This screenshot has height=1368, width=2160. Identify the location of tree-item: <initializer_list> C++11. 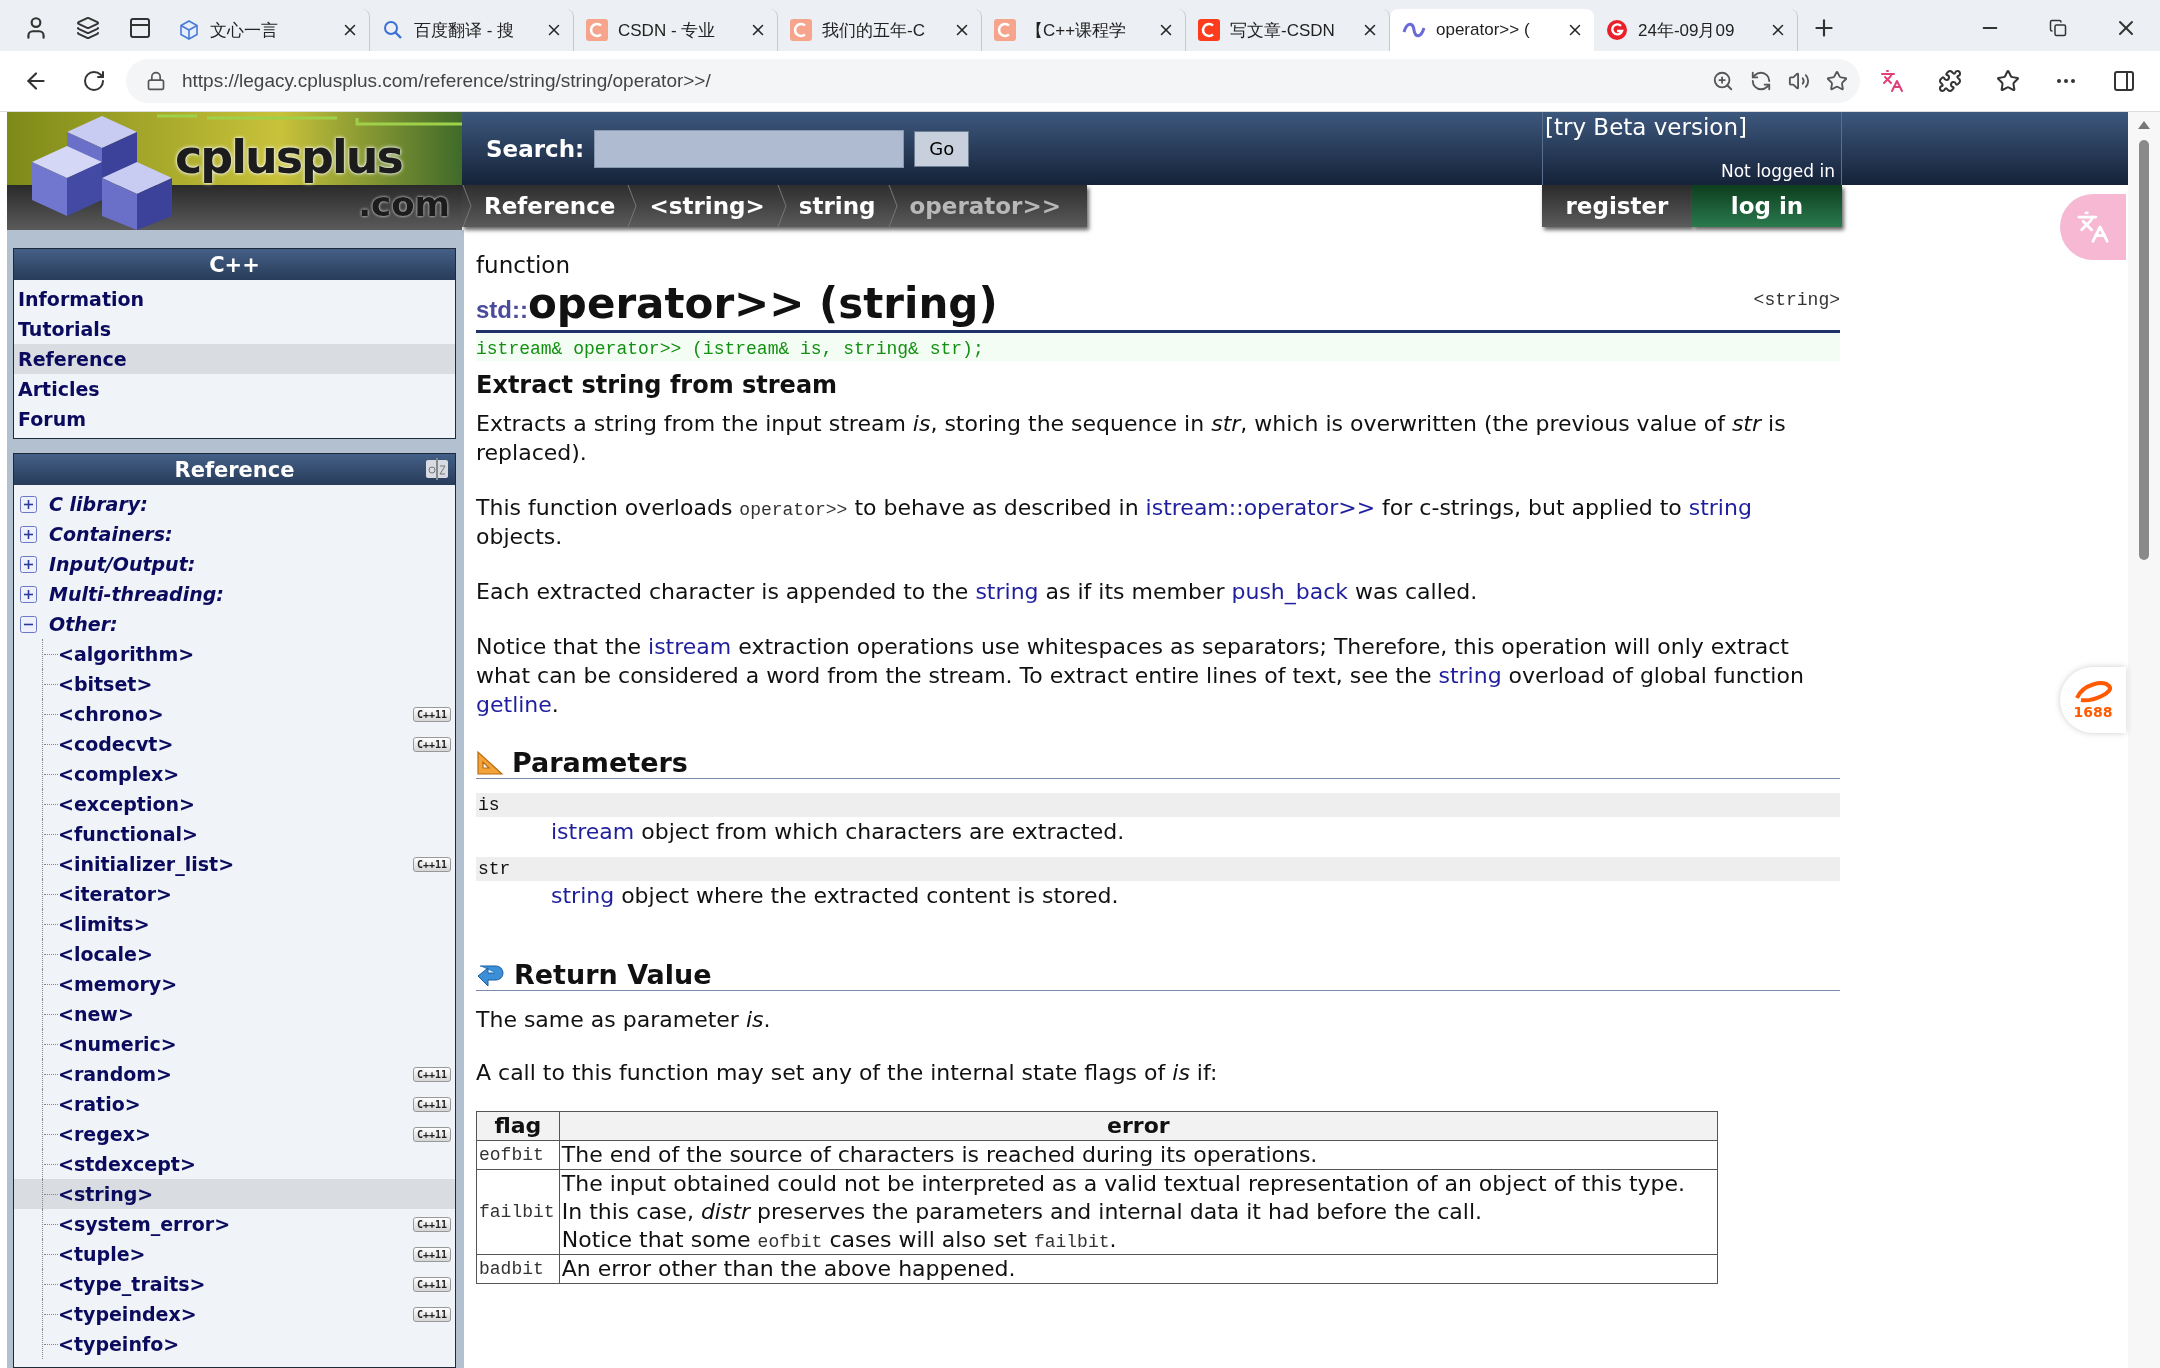
(234, 864).